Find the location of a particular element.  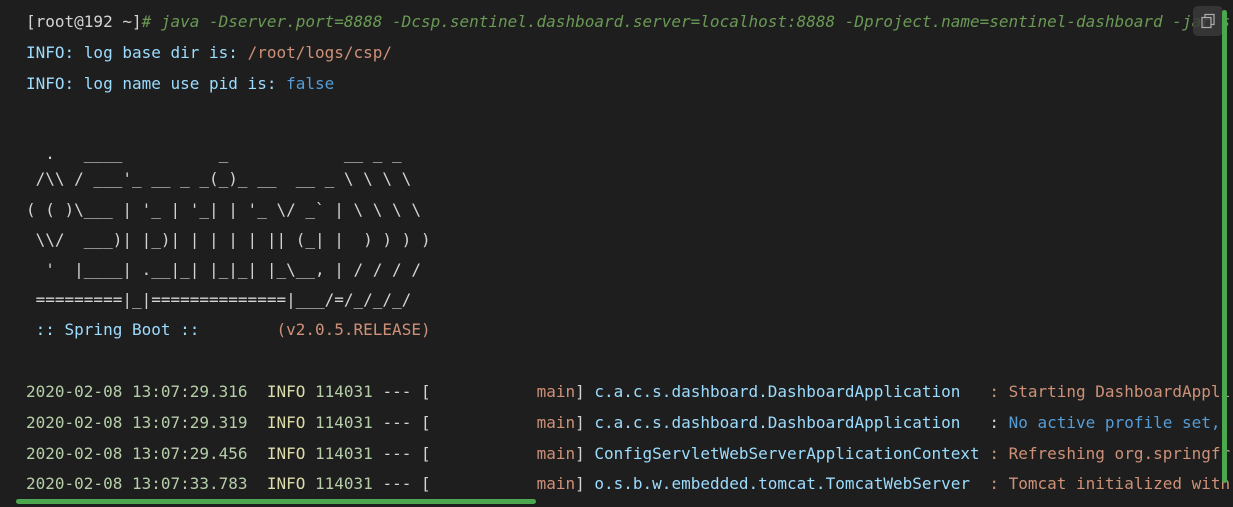

info-line-log-dir: INFO: log base dir is: /root/logs/csp/ is located at coordinates (209, 53).